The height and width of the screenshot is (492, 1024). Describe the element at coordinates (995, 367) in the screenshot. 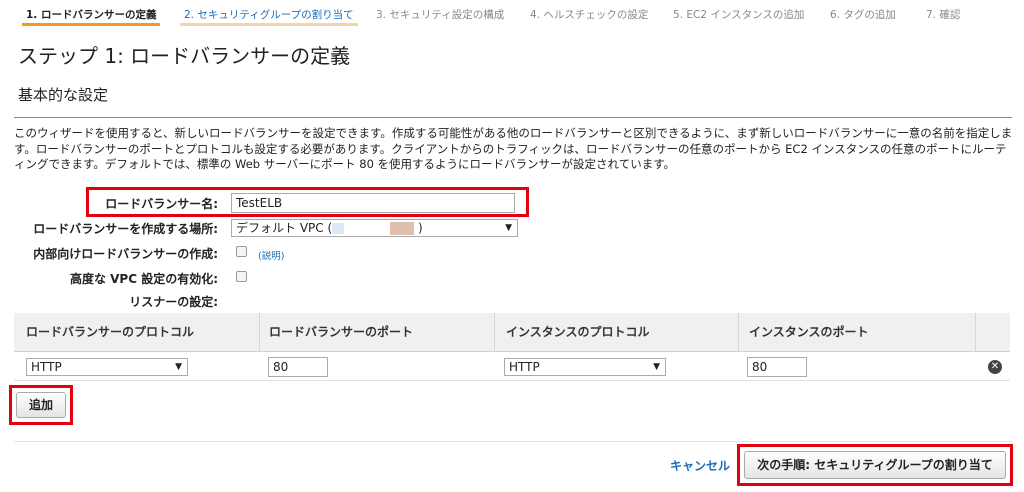

I see `close-circle-icon: ✕` at that location.